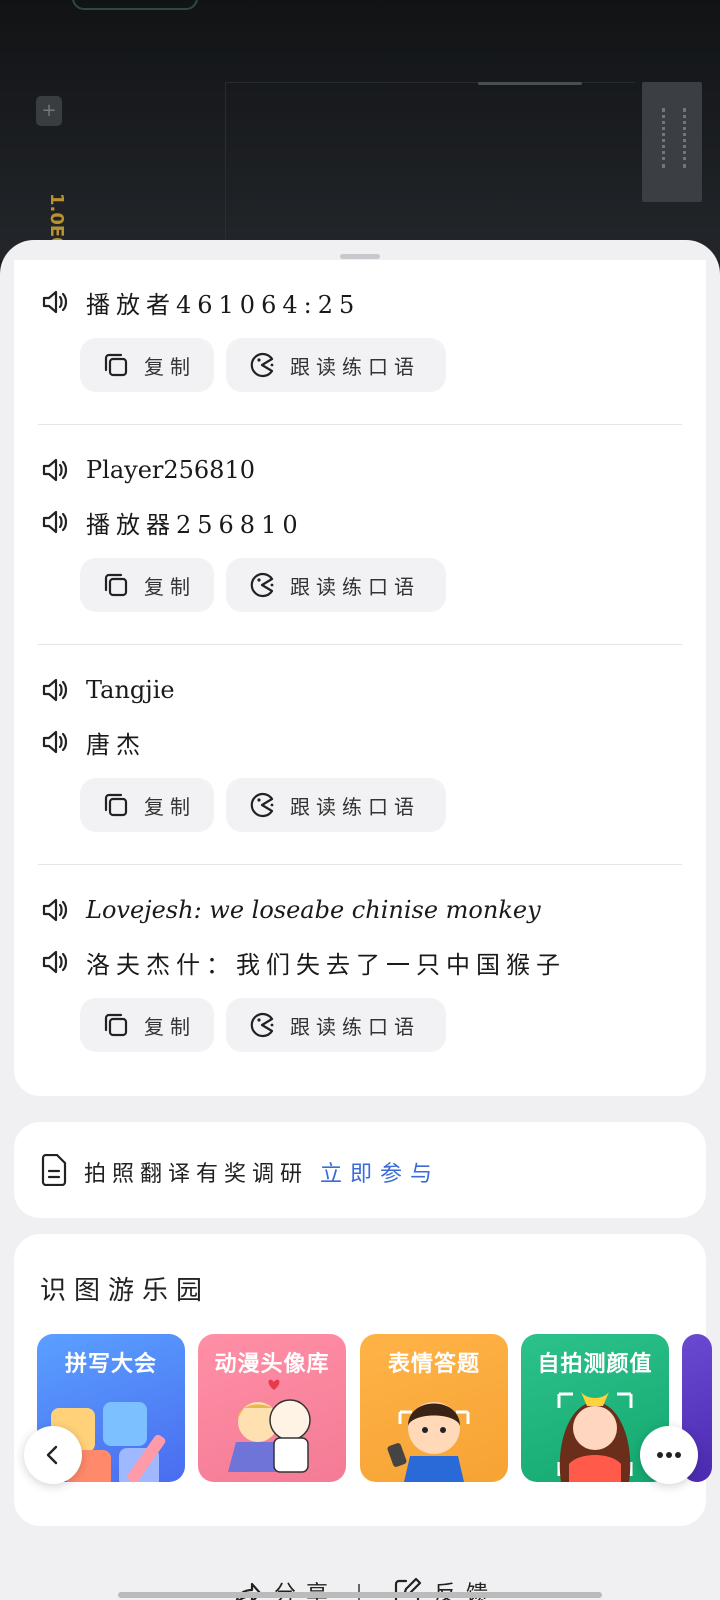  Describe the element at coordinates (125, 1291) in the screenshot. I see `section-title: 识图游乐园` at that location.